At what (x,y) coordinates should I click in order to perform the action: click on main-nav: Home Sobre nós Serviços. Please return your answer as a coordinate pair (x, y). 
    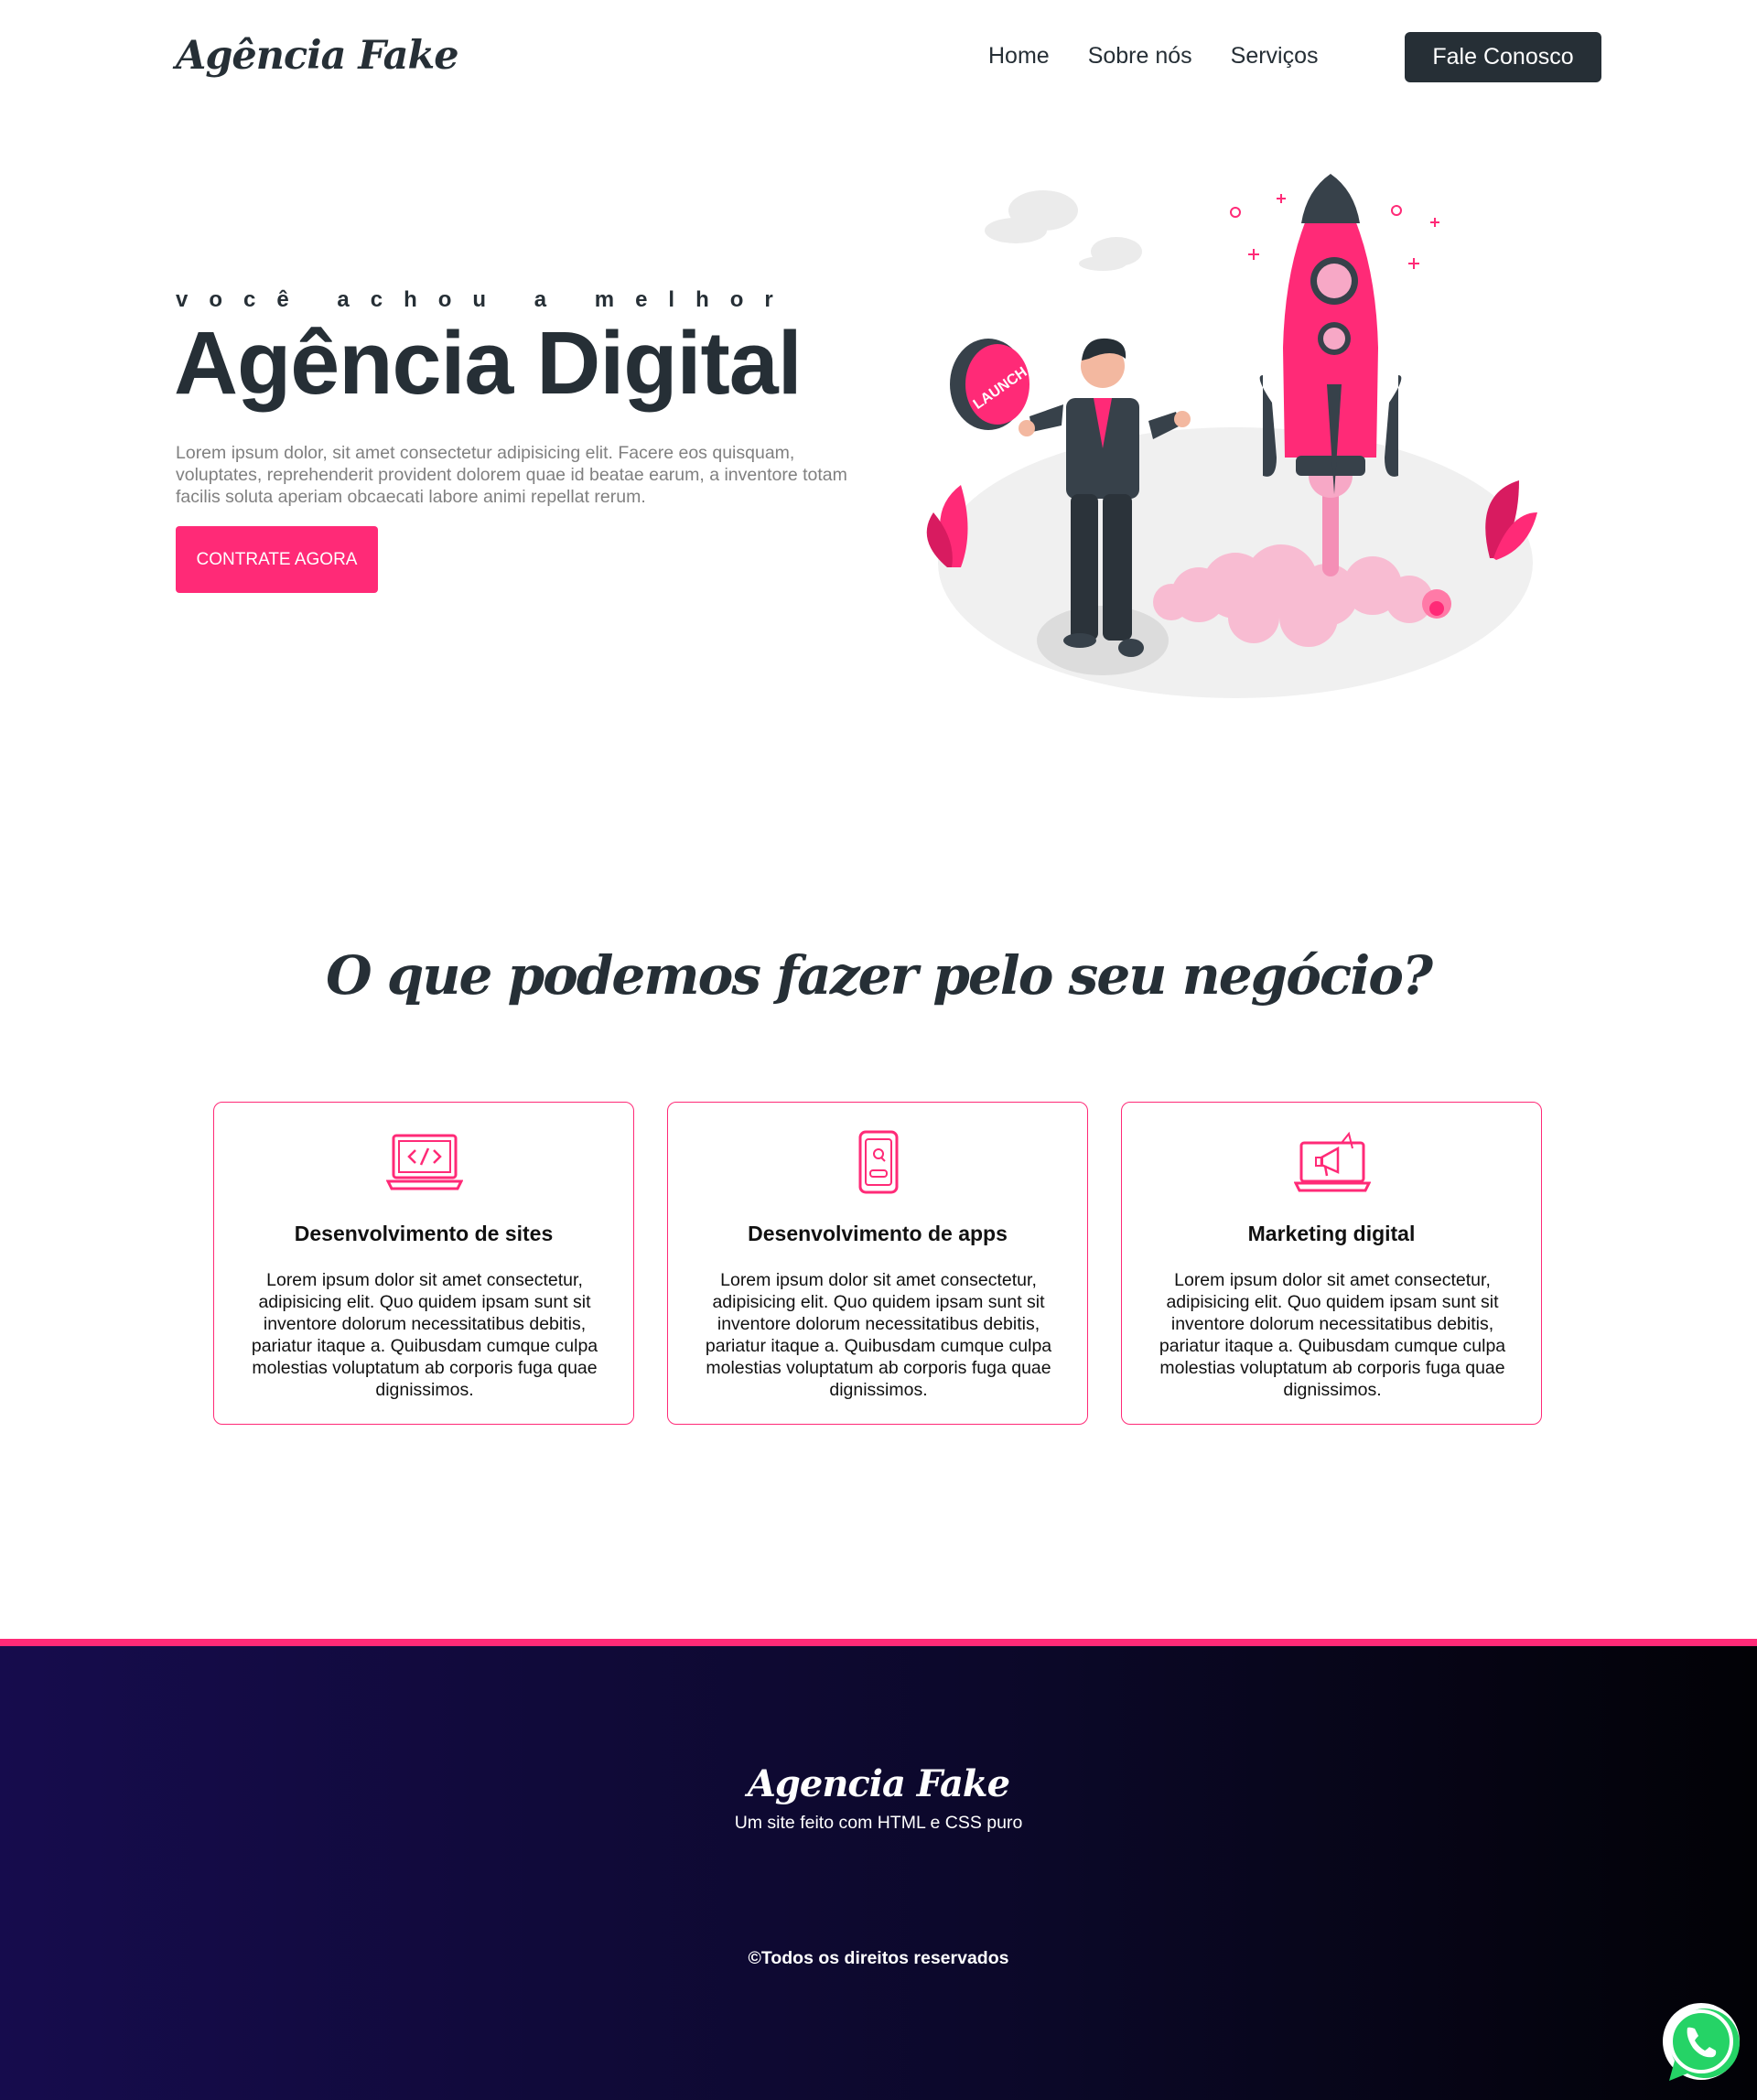
    Looking at the image, I should click on (1153, 56).